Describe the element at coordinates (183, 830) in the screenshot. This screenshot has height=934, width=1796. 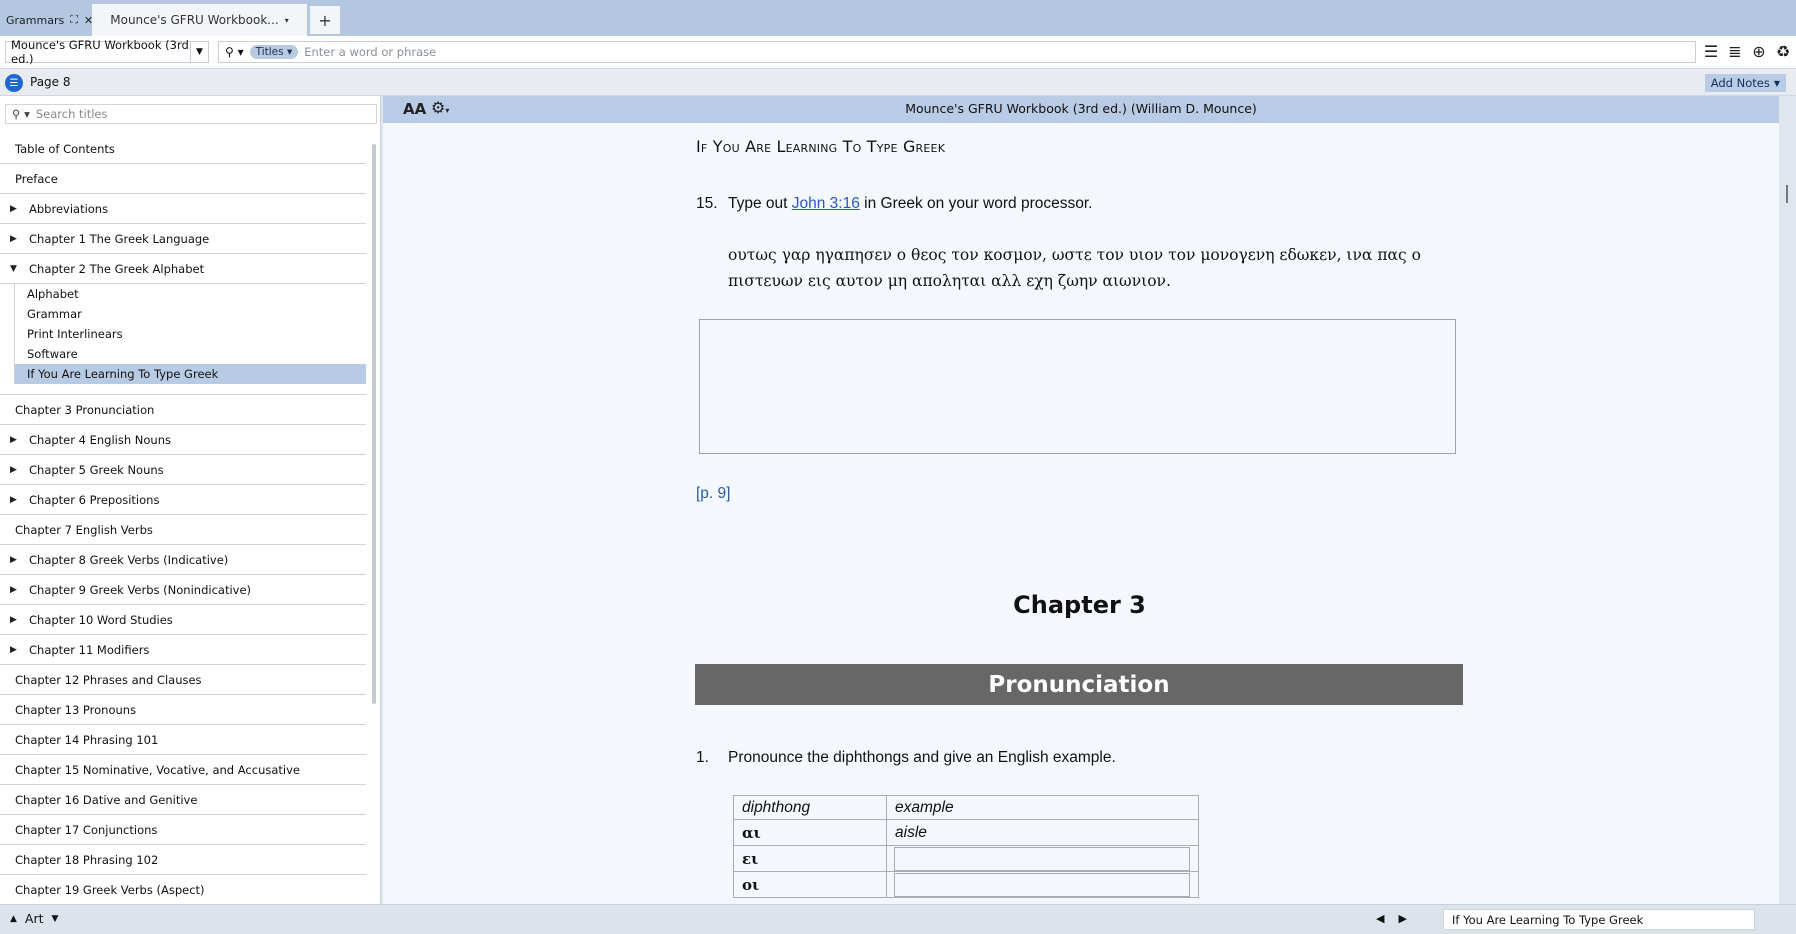
I see `sidebar-item: Chapter 17 Conjunctions` at that location.